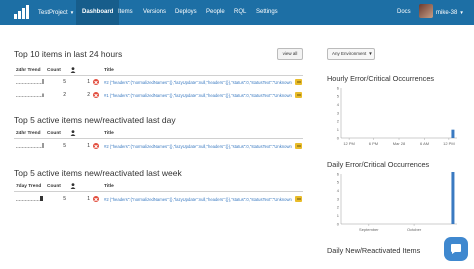 This screenshot has height=269, width=474. I want to click on x-tick-label: October, so click(414, 229).